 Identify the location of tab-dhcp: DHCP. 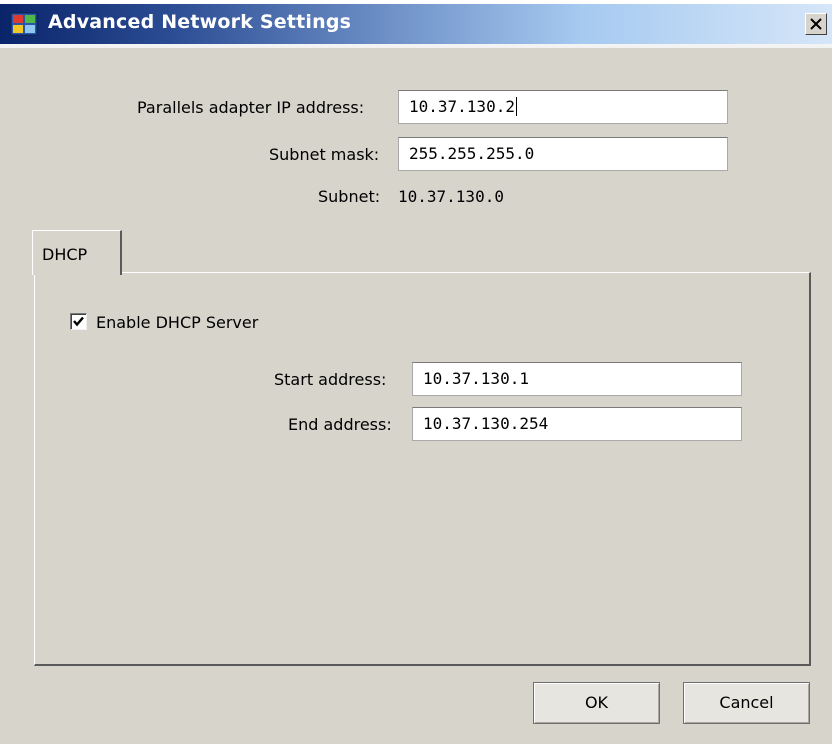
(77, 252).